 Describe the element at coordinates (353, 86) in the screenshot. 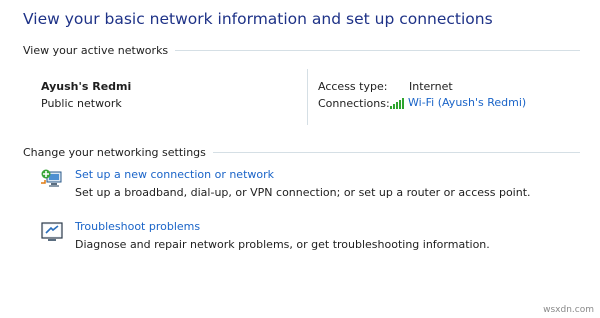

I see `access-type-label: Access type:` at that location.